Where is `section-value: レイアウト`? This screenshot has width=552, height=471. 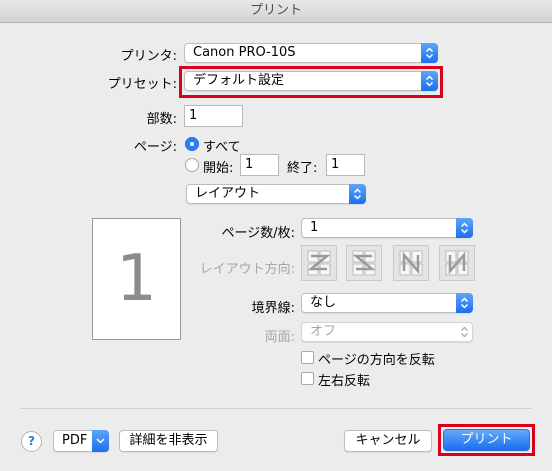
section-value: レイアウト is located at coordinates (228, 193).